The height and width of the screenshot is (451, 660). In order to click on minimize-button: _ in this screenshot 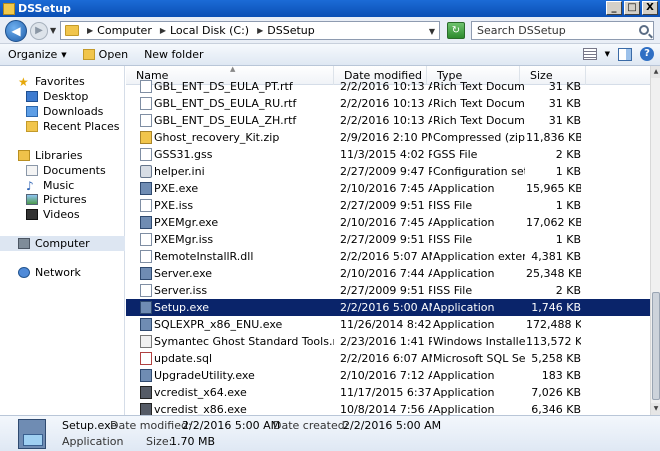, I will do `click(614, 8)`.